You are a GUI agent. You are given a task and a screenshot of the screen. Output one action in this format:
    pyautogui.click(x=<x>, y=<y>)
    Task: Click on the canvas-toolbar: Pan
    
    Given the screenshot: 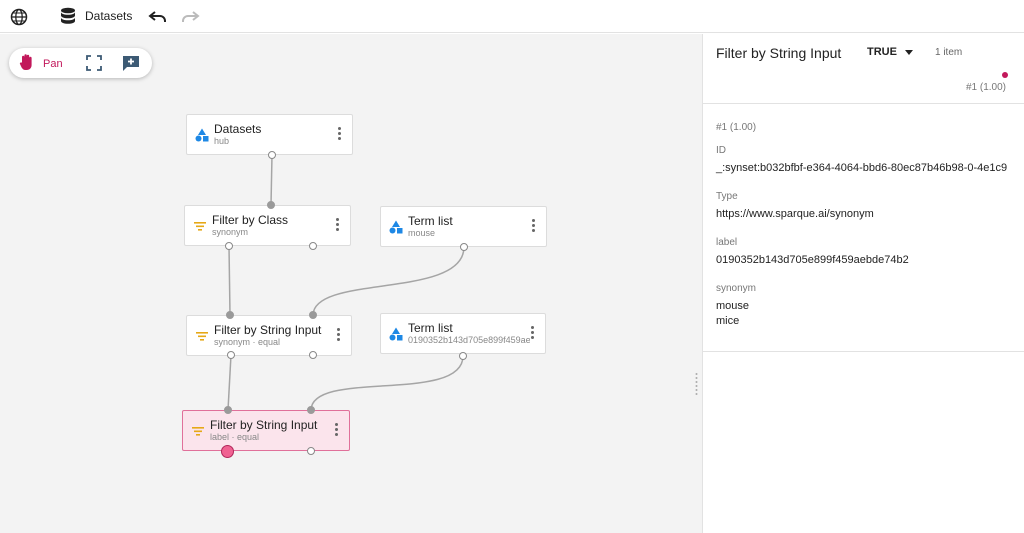 What is the action you would take?
    pyautogui.click(x=80, y=63)
    